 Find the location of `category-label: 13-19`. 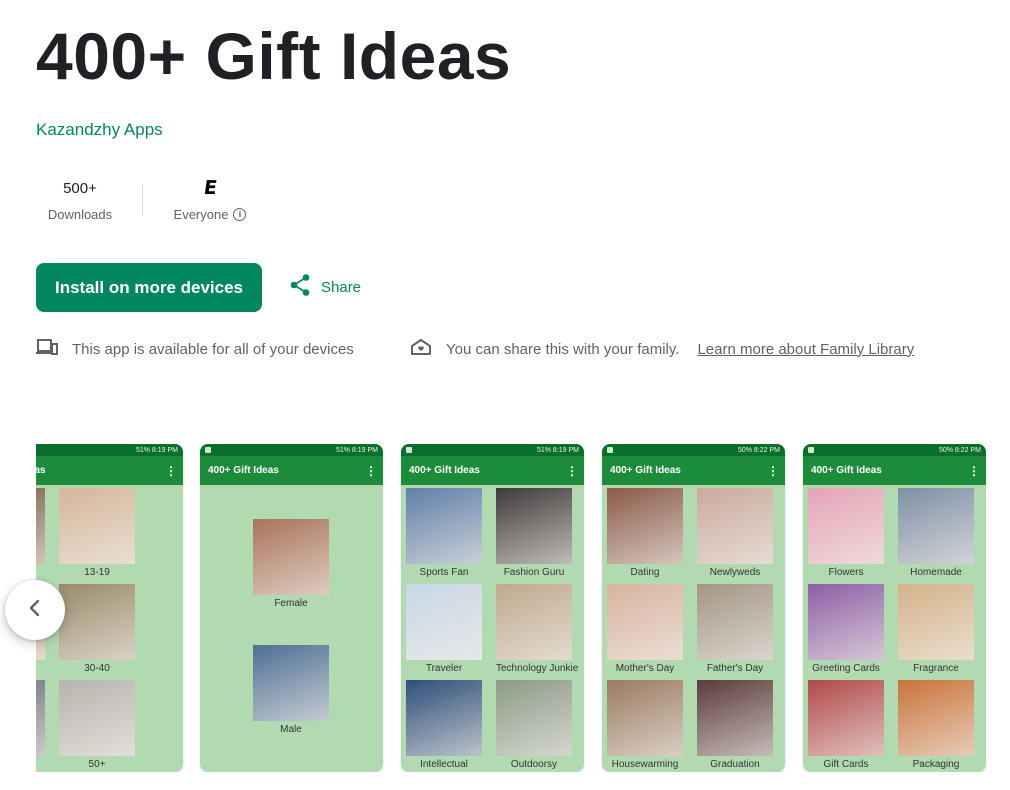

category-label: 13-19 is located at coordinates (97, 572).